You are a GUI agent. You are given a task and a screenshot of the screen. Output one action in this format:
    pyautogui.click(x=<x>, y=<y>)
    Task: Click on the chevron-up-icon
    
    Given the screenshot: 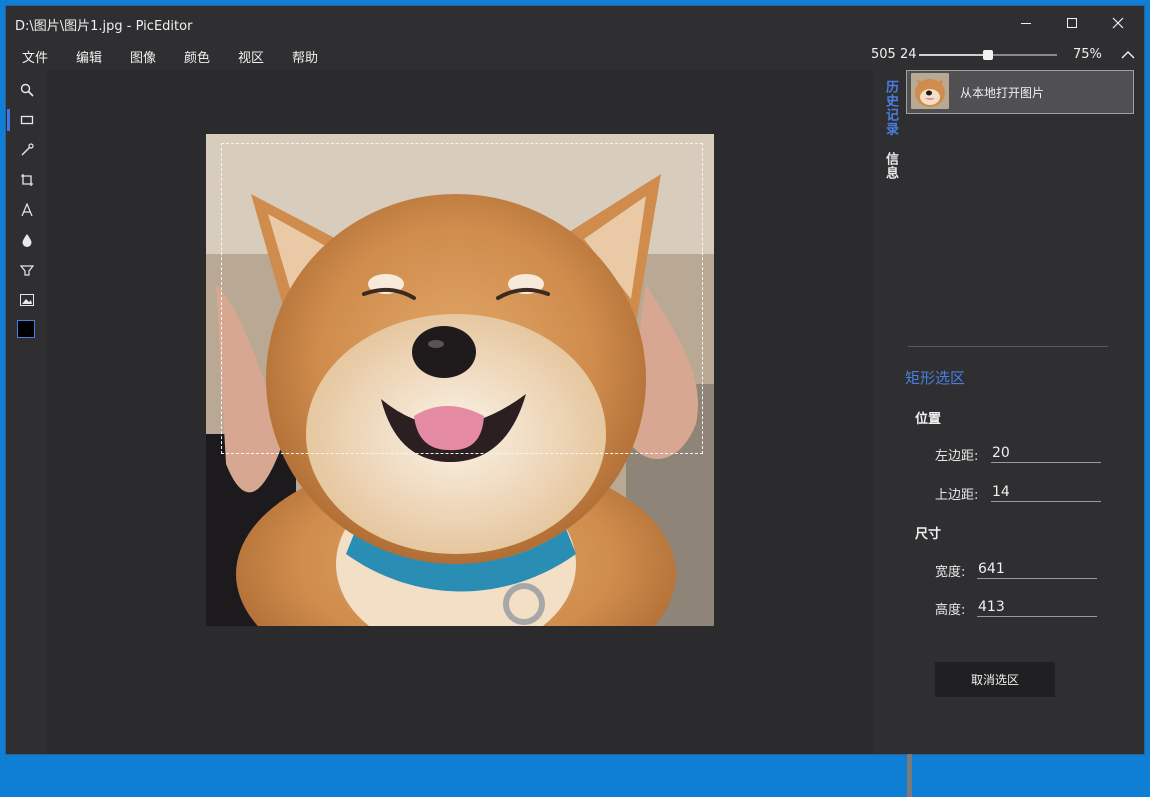 What is the action you would take?
    pyautogui.click(x=1128, y=55)
    